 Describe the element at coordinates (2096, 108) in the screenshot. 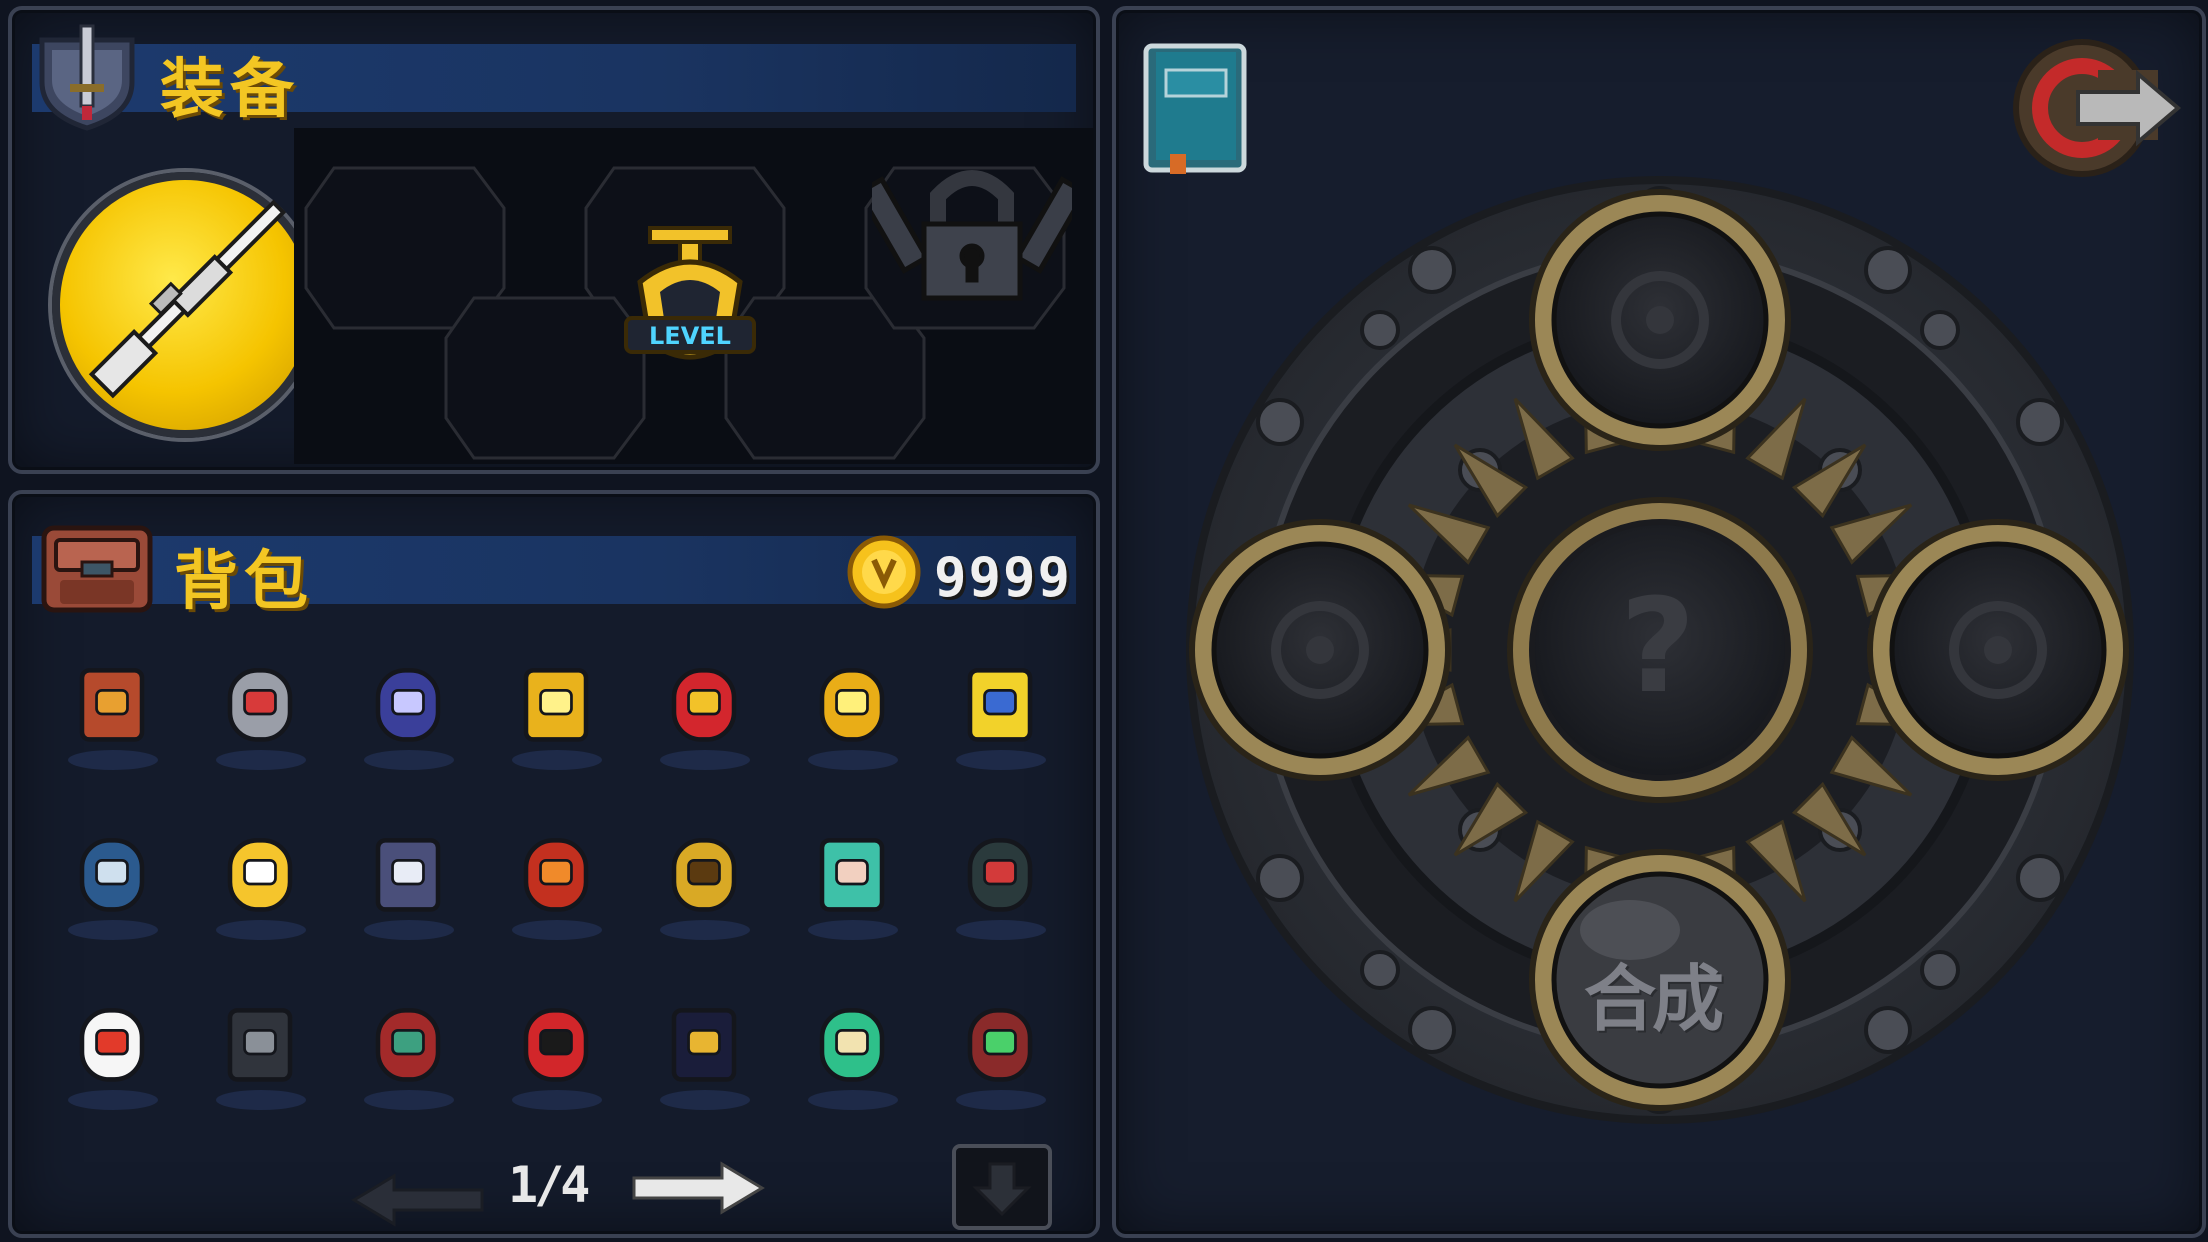

I see `exit-arrow-icon` at that location.